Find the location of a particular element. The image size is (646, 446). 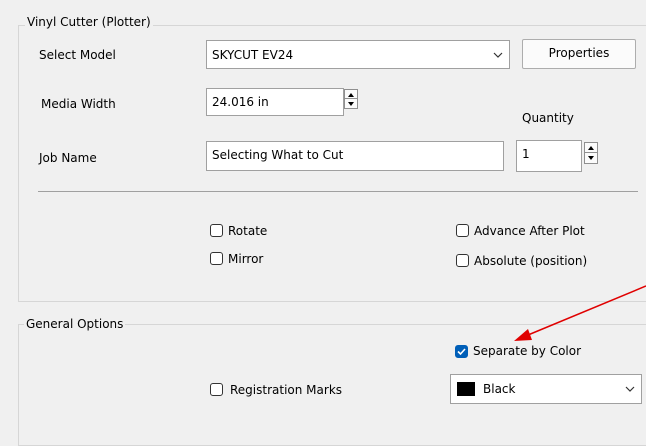

job-name-input: Selecting What to Cut is located at coordinates (355, 156).